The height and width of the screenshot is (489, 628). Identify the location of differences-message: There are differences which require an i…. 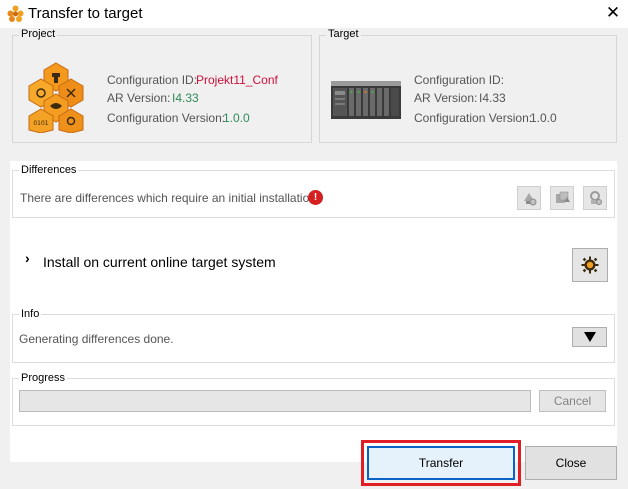
(170, 198).